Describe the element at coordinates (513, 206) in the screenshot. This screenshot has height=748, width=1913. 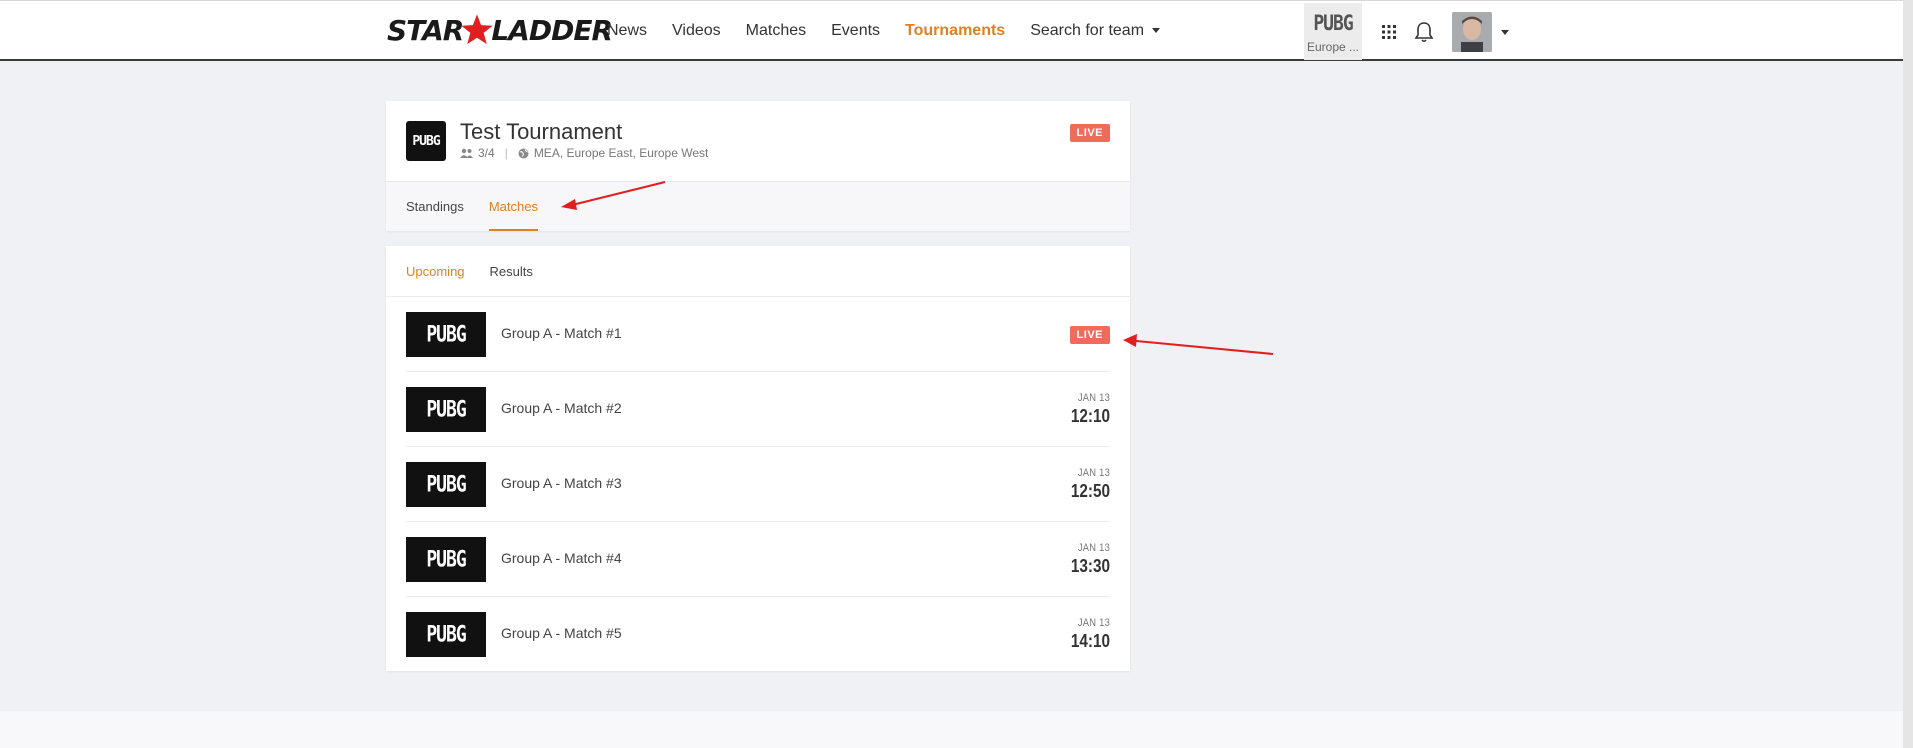
I see `tab-matches: Matches` at that location.